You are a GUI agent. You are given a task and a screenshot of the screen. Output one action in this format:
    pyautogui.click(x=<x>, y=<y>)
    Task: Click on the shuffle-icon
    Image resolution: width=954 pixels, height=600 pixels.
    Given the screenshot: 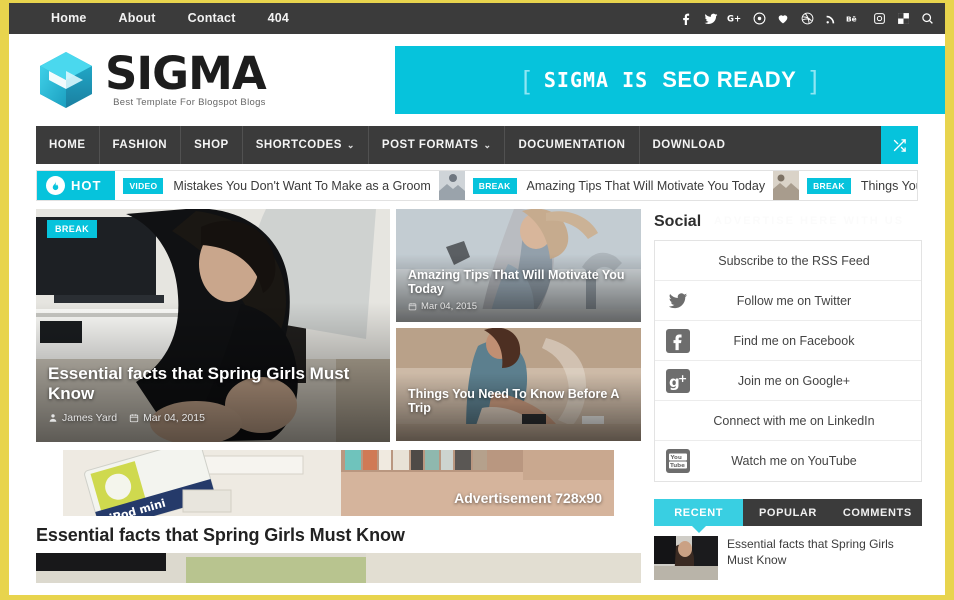 What is the action you would take?
    pyautogui.click(x=899, y=145)
    